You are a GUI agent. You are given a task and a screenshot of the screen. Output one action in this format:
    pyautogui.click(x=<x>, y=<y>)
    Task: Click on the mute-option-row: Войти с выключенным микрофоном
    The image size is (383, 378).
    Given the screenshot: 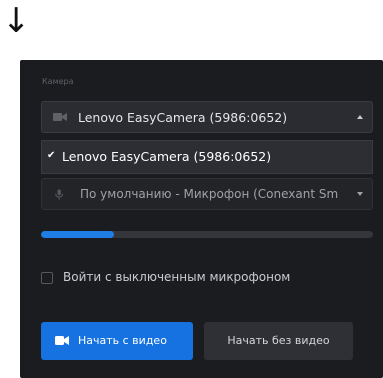 What is the action you would take?
    pyautogui.click(x=201, y=278)
    